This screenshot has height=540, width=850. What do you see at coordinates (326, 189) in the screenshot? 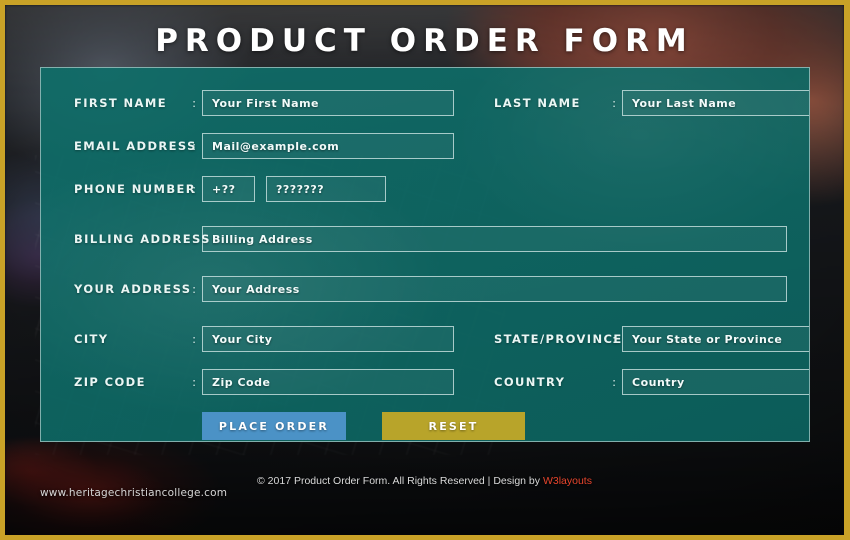
I see `phone-number-input` at bounding box center [326, 189].